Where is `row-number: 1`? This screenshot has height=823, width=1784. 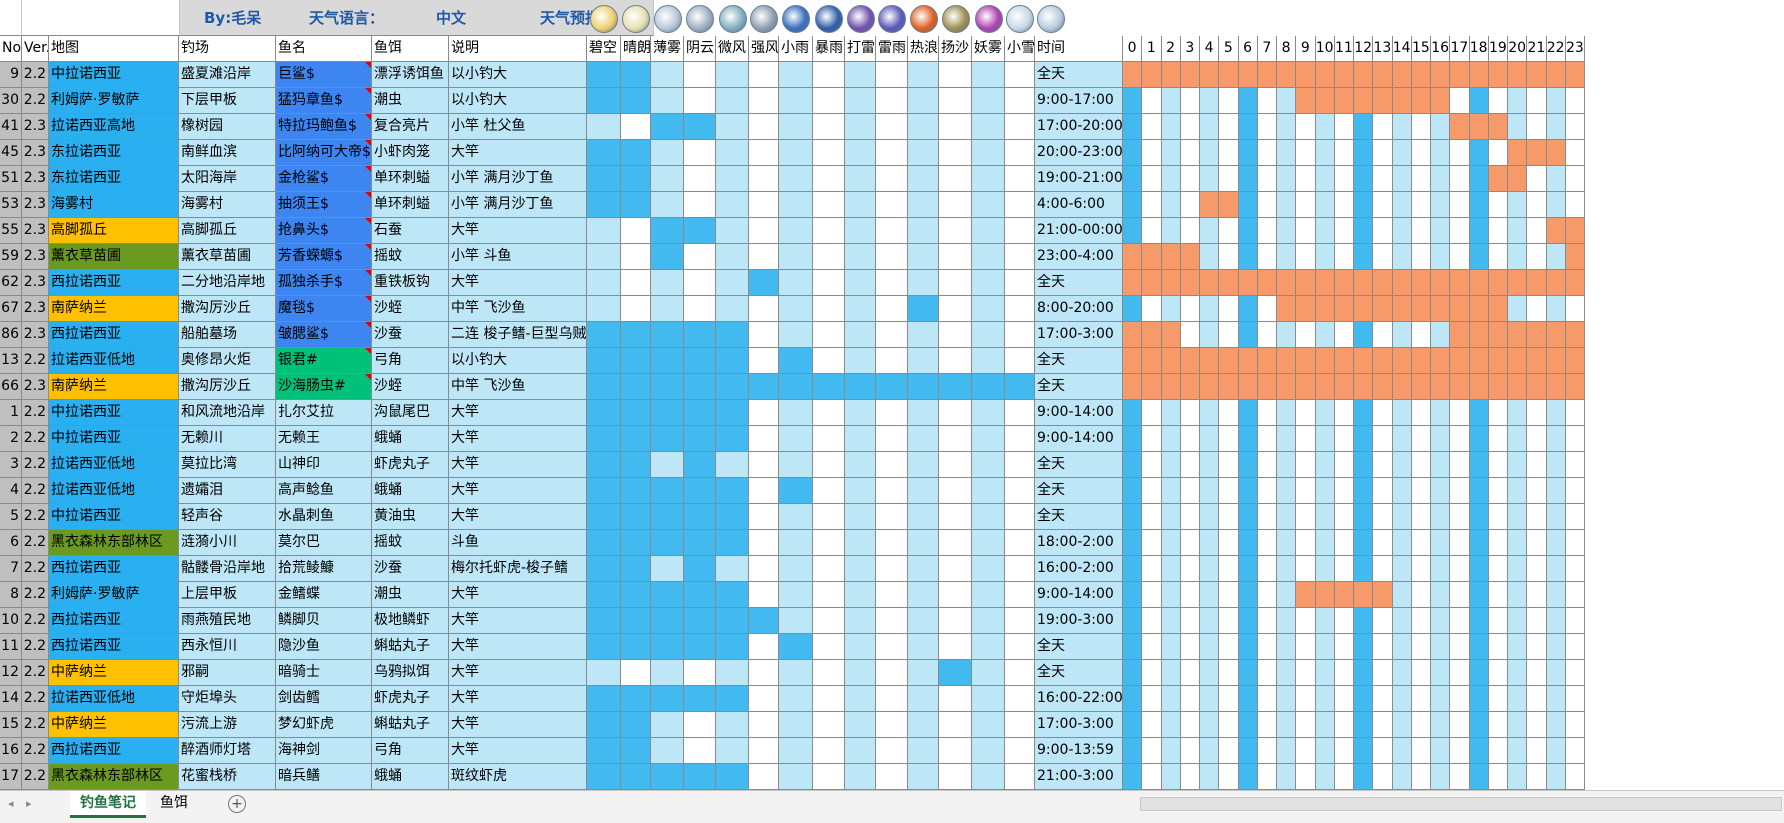 row-number: 1 is located at coordinates (11, 413).